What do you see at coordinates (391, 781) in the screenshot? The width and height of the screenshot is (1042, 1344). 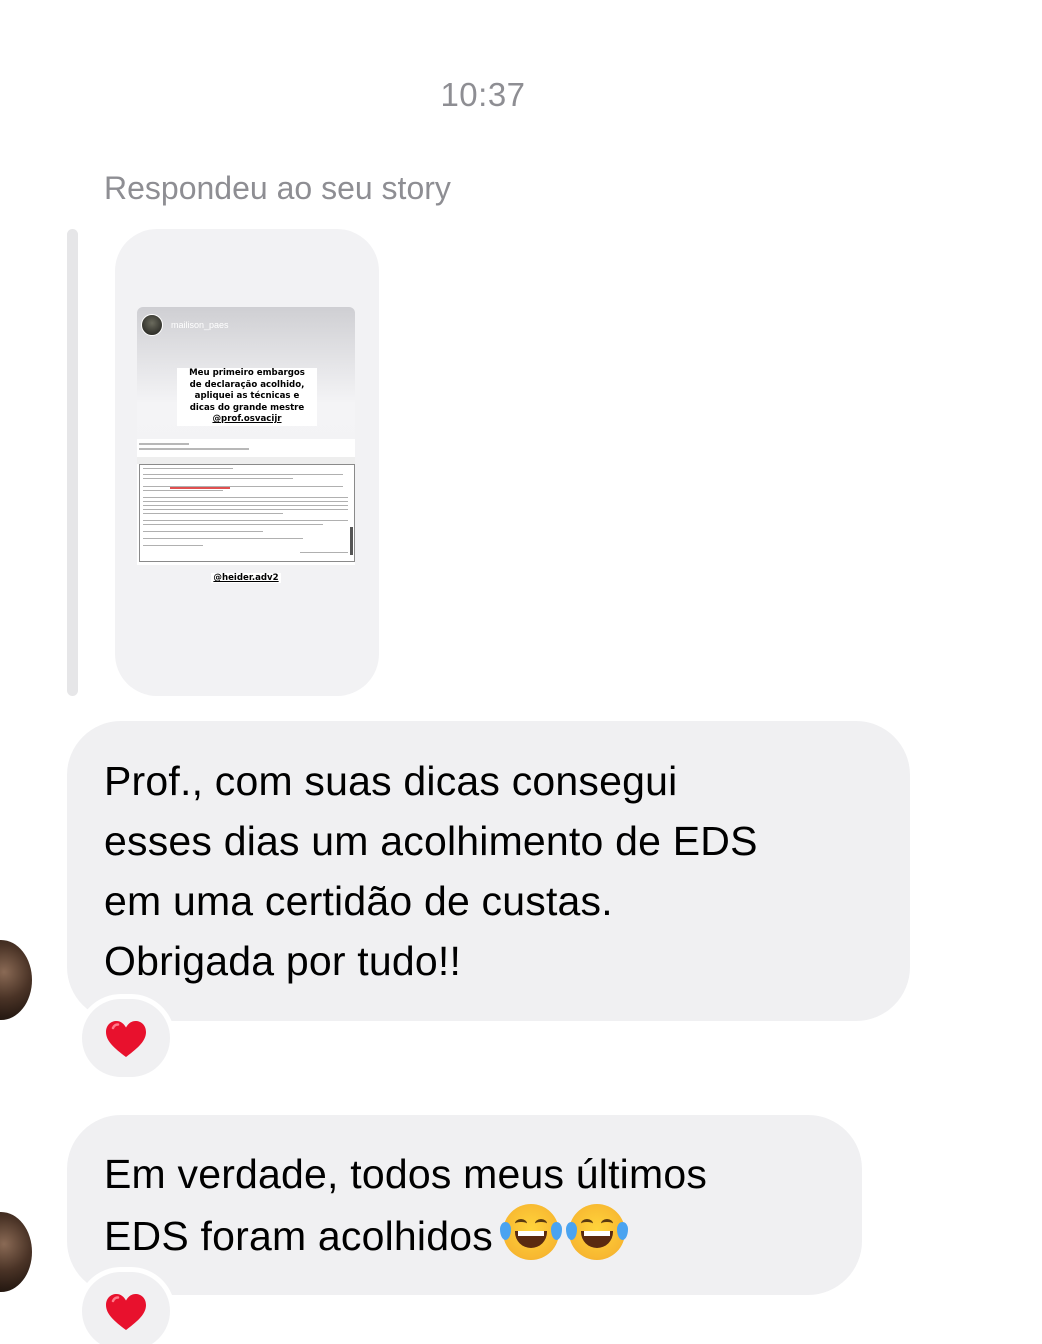 I see `message-line: Prof., com suas dicas consegui` at bounding box center [391, 781].